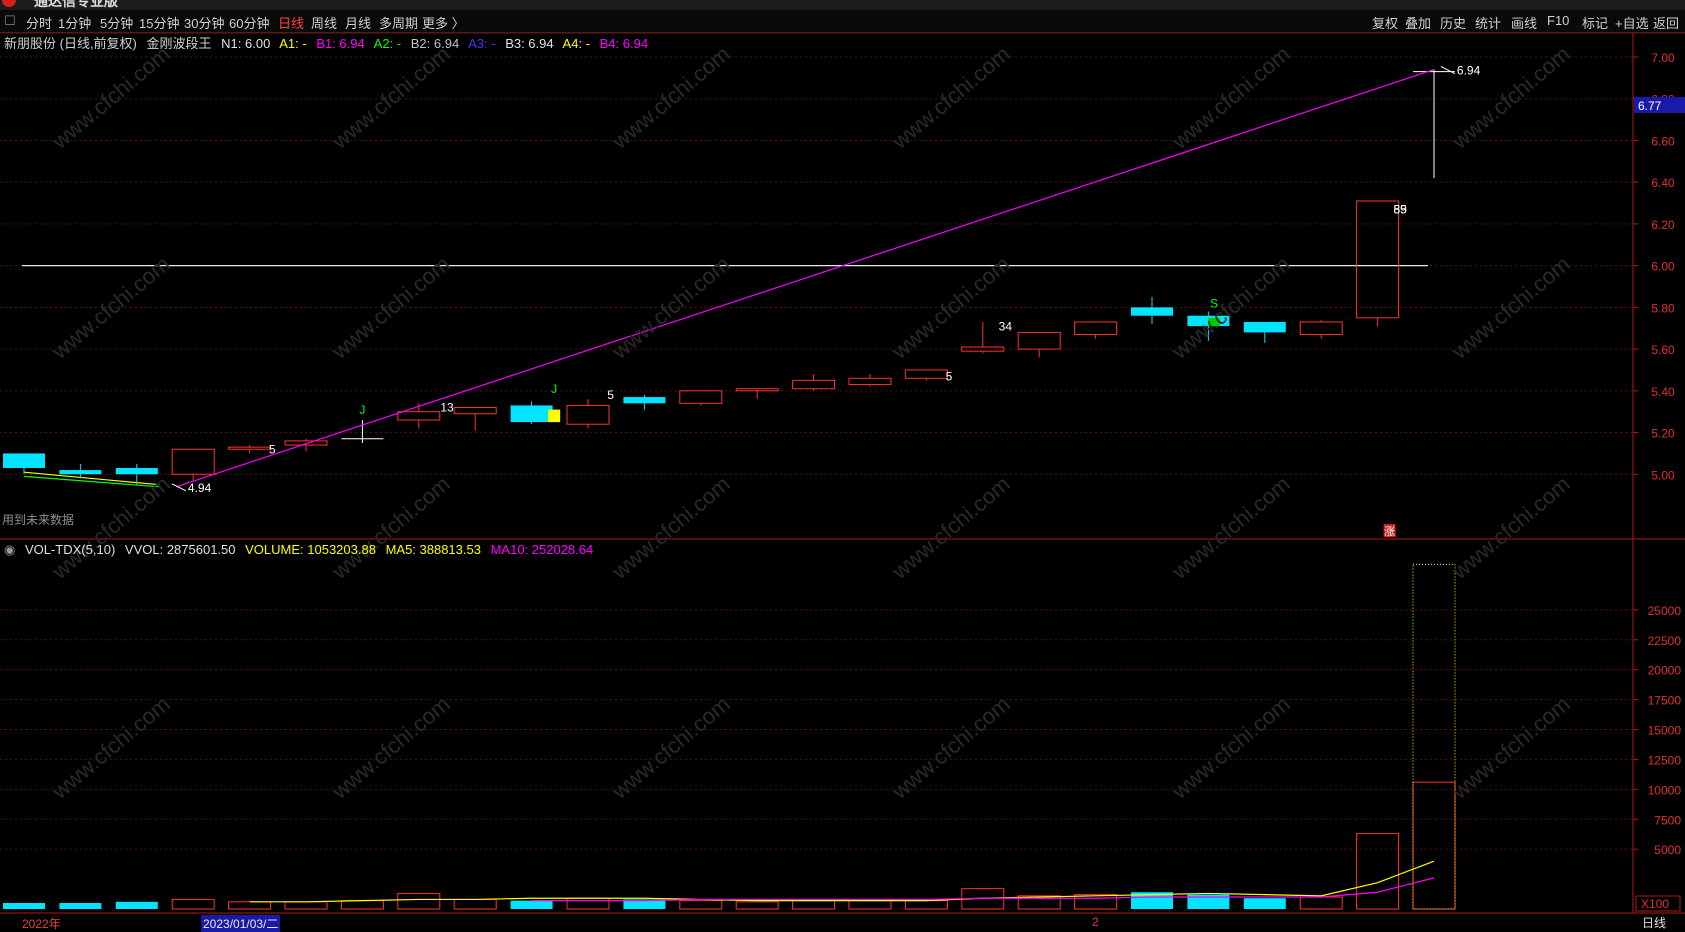 This screenshot has width=1685, height=932. What do you see at coordinates (38, 520) in the screenshot?
I see `future-data-note: 用到未来数据` at bounding box center [38, 520].